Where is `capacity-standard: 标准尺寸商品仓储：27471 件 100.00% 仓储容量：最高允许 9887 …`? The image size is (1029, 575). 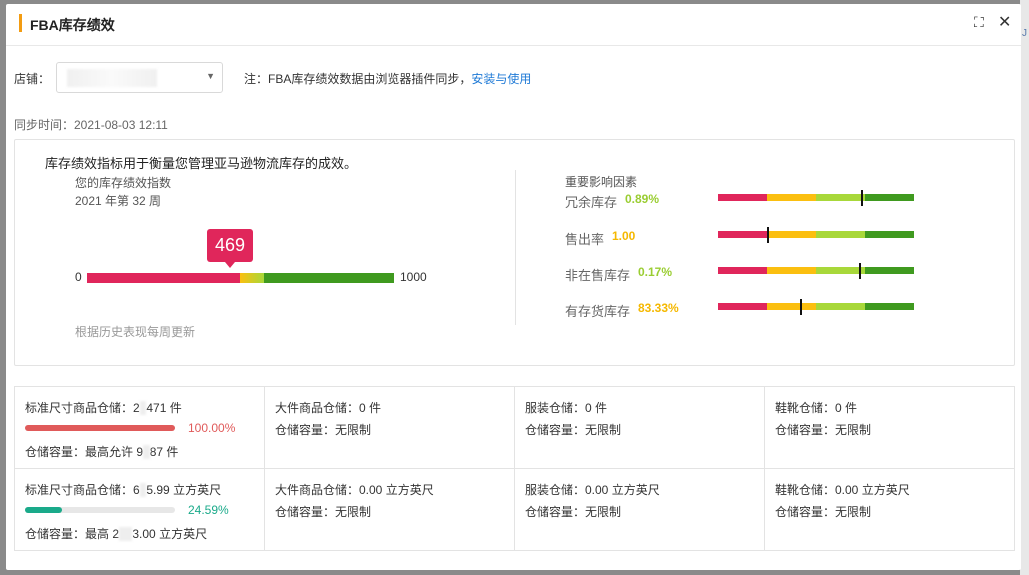 capacity-standard: 标准尺寸商品仓储：27471 件 100.00% 仓储容量：最高允许 9887 … is located at coordinates (140, 427).